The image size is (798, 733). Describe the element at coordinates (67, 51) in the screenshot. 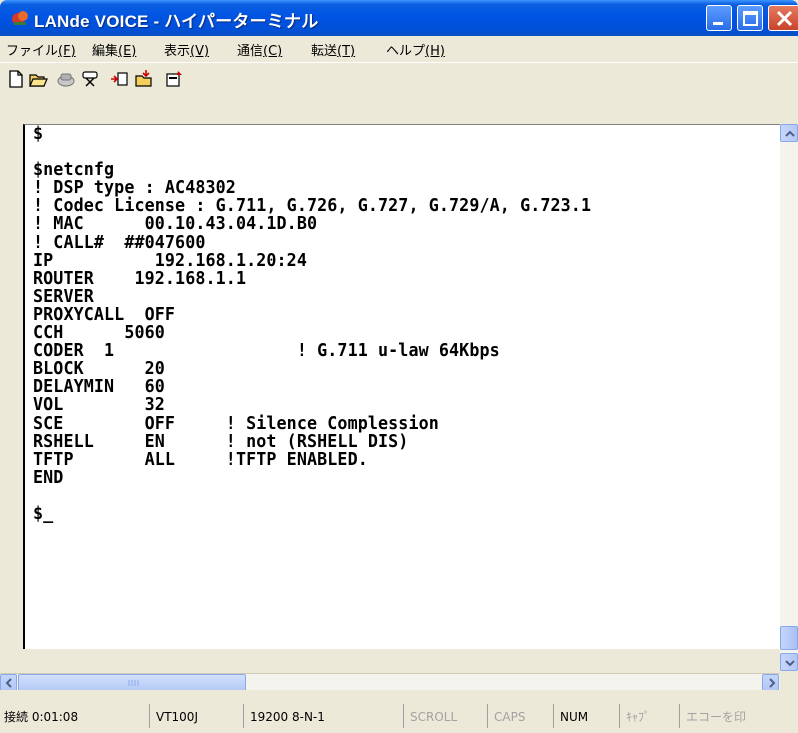

I see `menu-file-accel: (F)` at that location.